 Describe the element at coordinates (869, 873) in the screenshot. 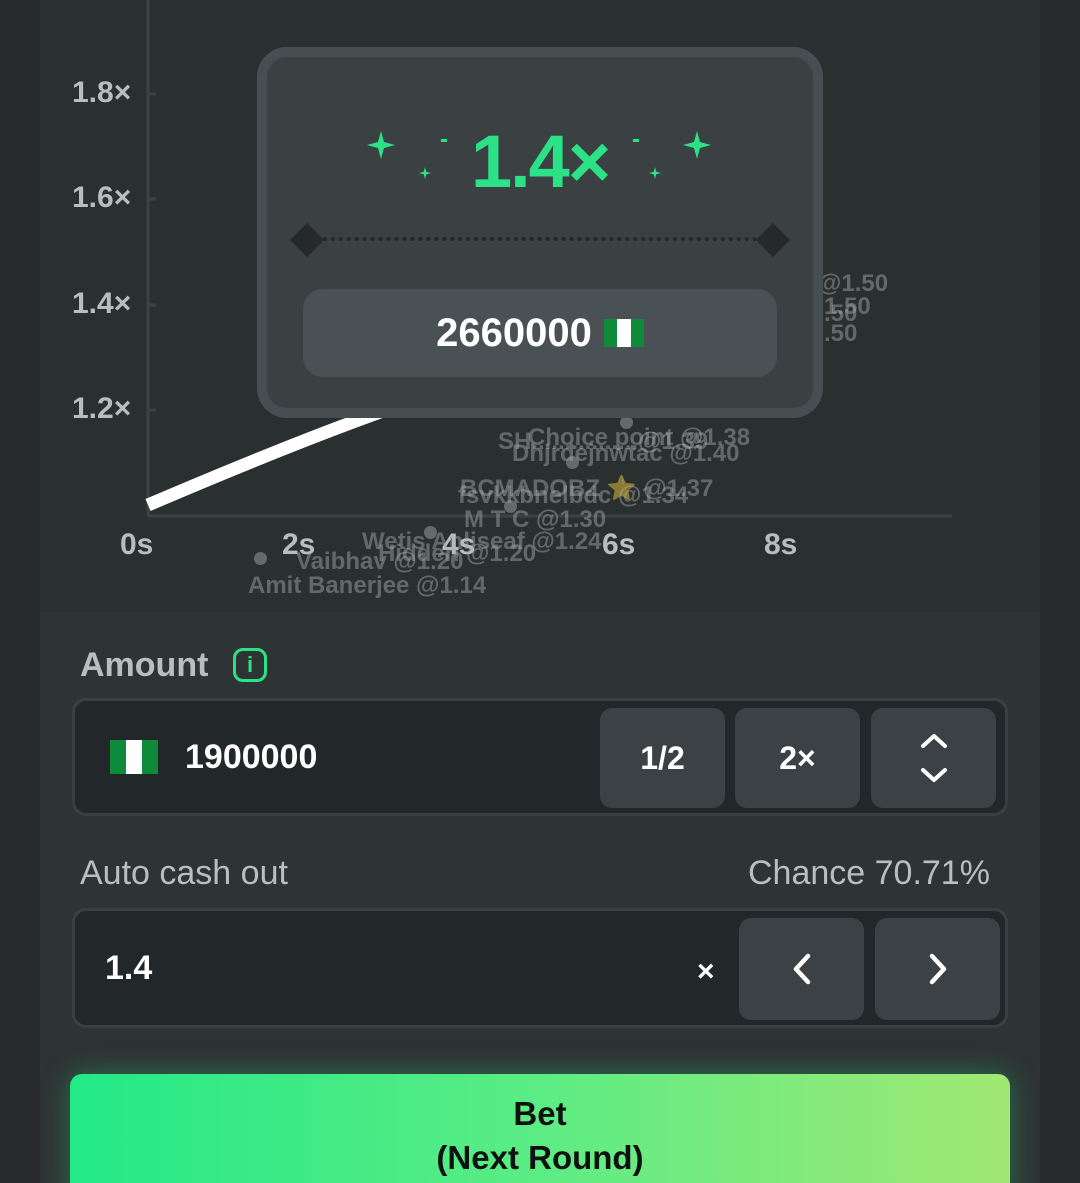

I see `chance-text: Chance 70.71%` at that location.